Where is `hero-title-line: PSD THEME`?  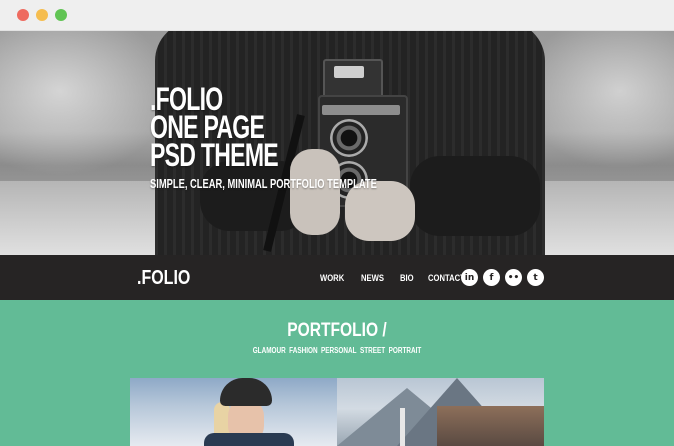
hero-title-line: PSD THEME is located at coordinates (214, 155).